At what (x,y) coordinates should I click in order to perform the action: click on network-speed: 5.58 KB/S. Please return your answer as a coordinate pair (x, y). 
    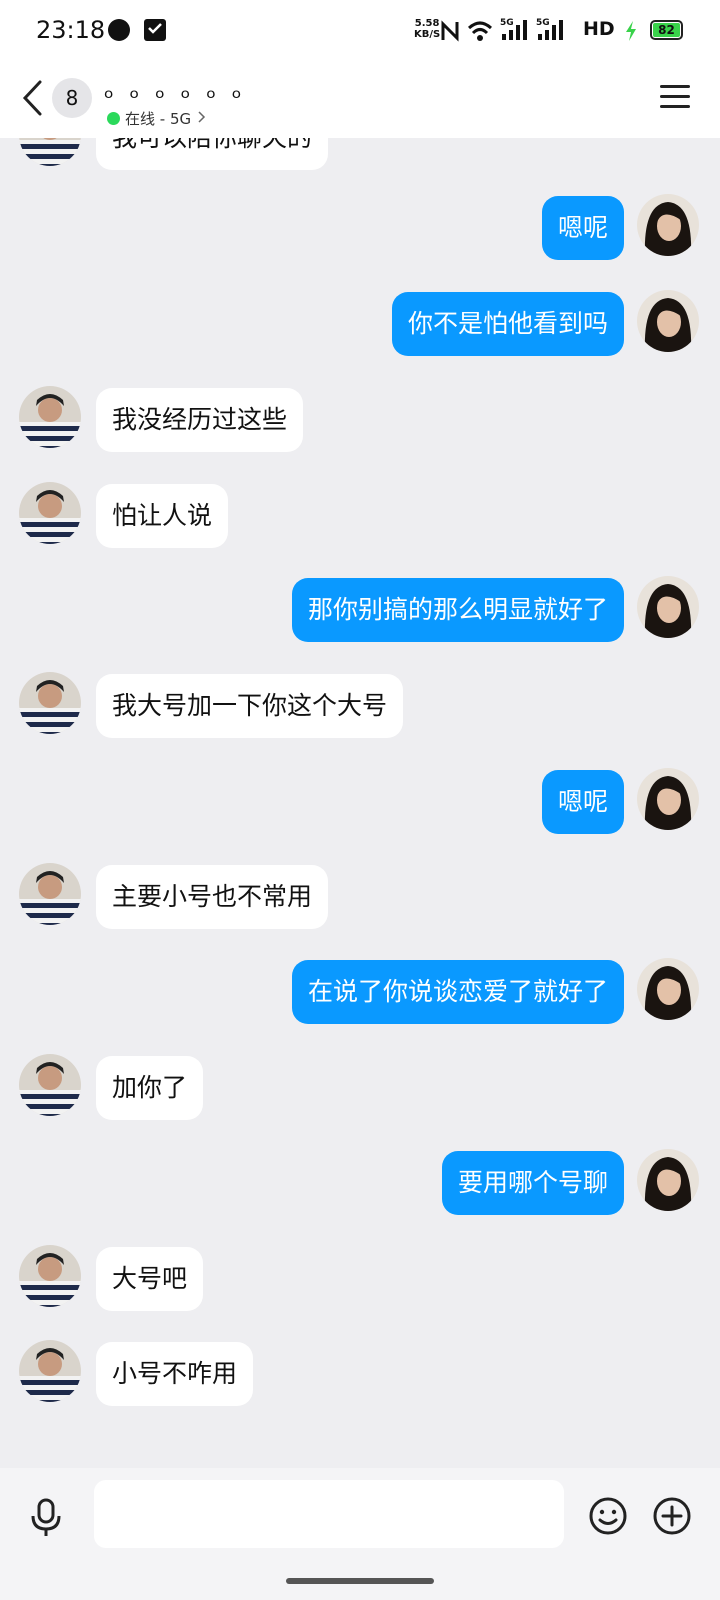
    Looking at the image, I should click on (427, 29).